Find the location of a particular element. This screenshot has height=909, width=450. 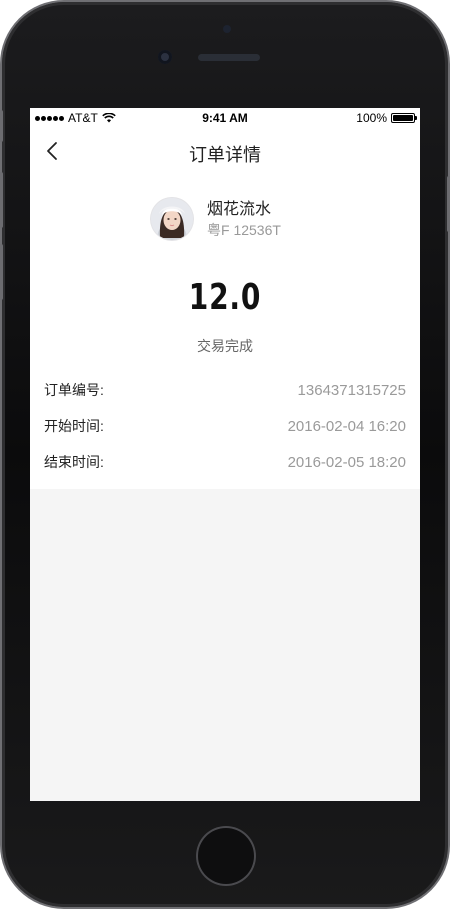

navigation-bar: 订单详情 is located at coordinates (225, 151).